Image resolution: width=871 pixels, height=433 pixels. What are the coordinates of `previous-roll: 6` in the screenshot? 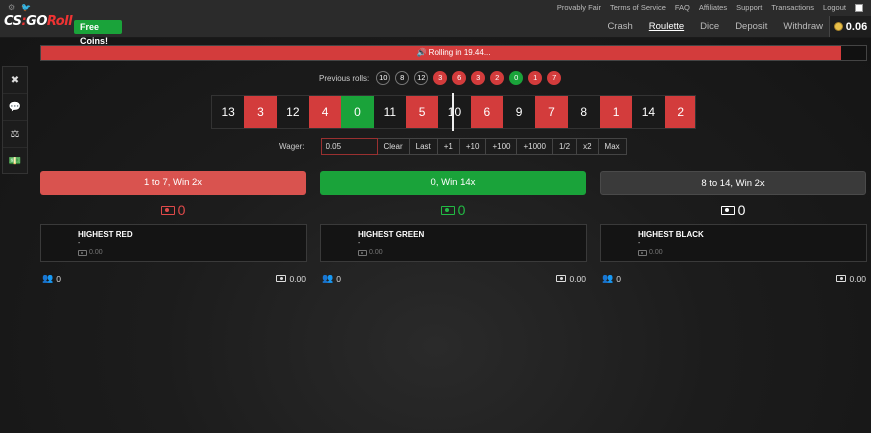 It's located at (459, 78).